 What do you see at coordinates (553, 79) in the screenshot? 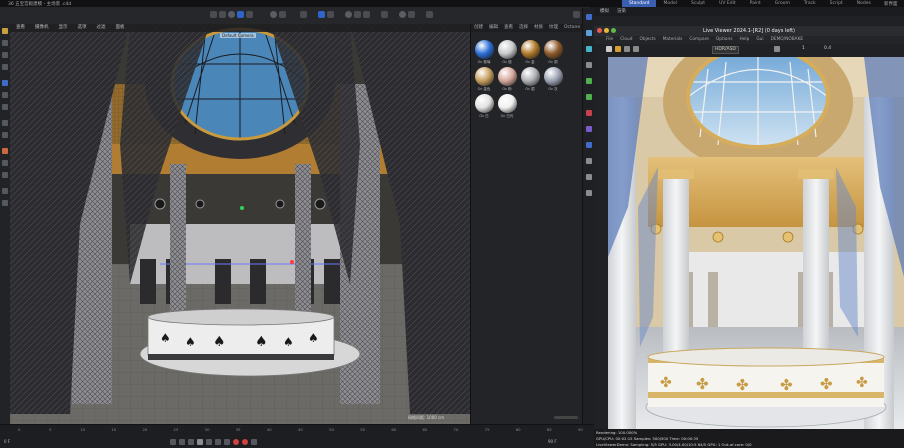
I see `material-swatch: Oc 灰` at bounding box center [553, 79].